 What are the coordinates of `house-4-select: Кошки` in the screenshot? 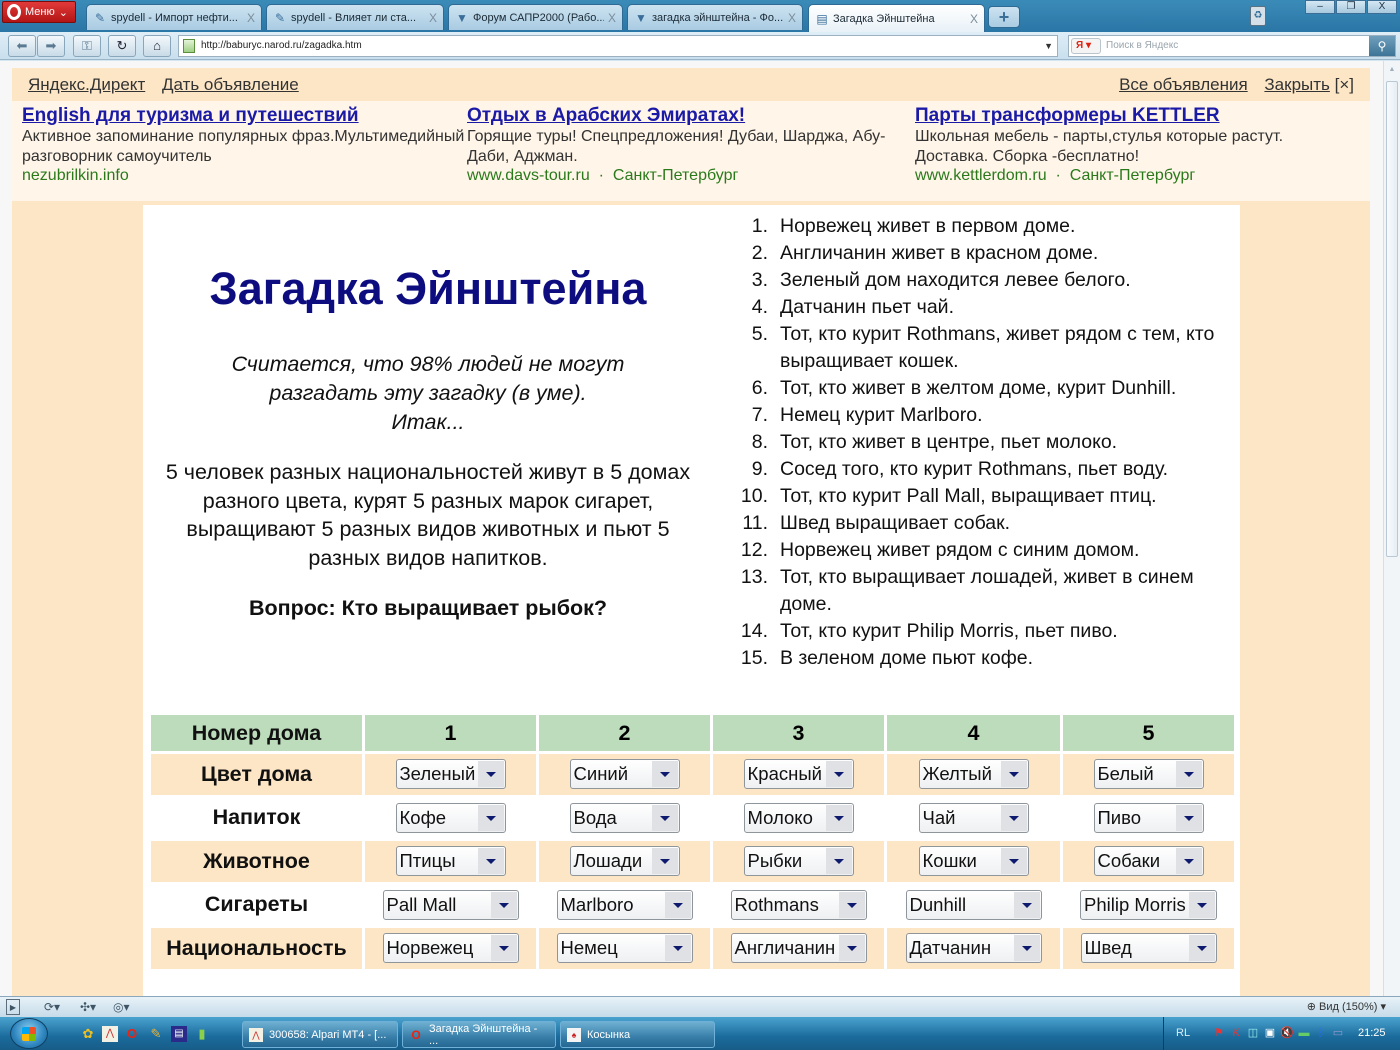 It's located at (973, 861).